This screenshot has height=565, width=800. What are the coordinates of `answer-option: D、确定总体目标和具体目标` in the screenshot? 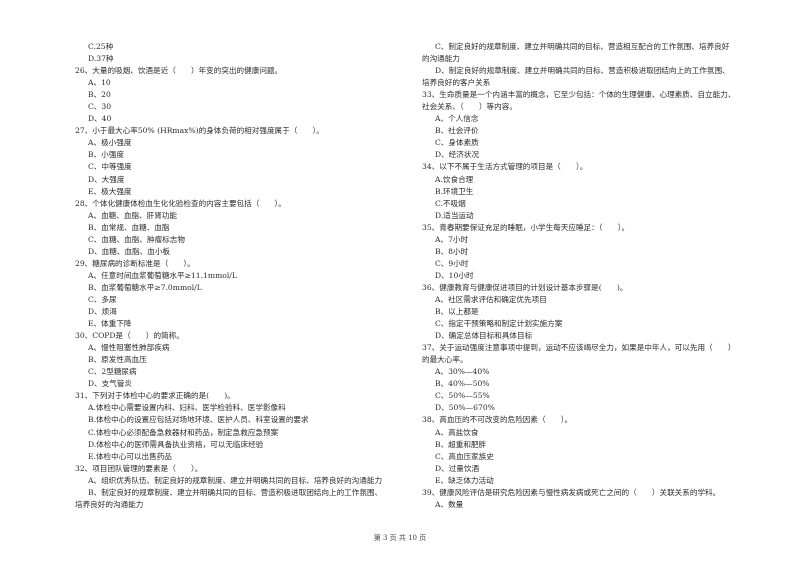 It's located at (484, 336).